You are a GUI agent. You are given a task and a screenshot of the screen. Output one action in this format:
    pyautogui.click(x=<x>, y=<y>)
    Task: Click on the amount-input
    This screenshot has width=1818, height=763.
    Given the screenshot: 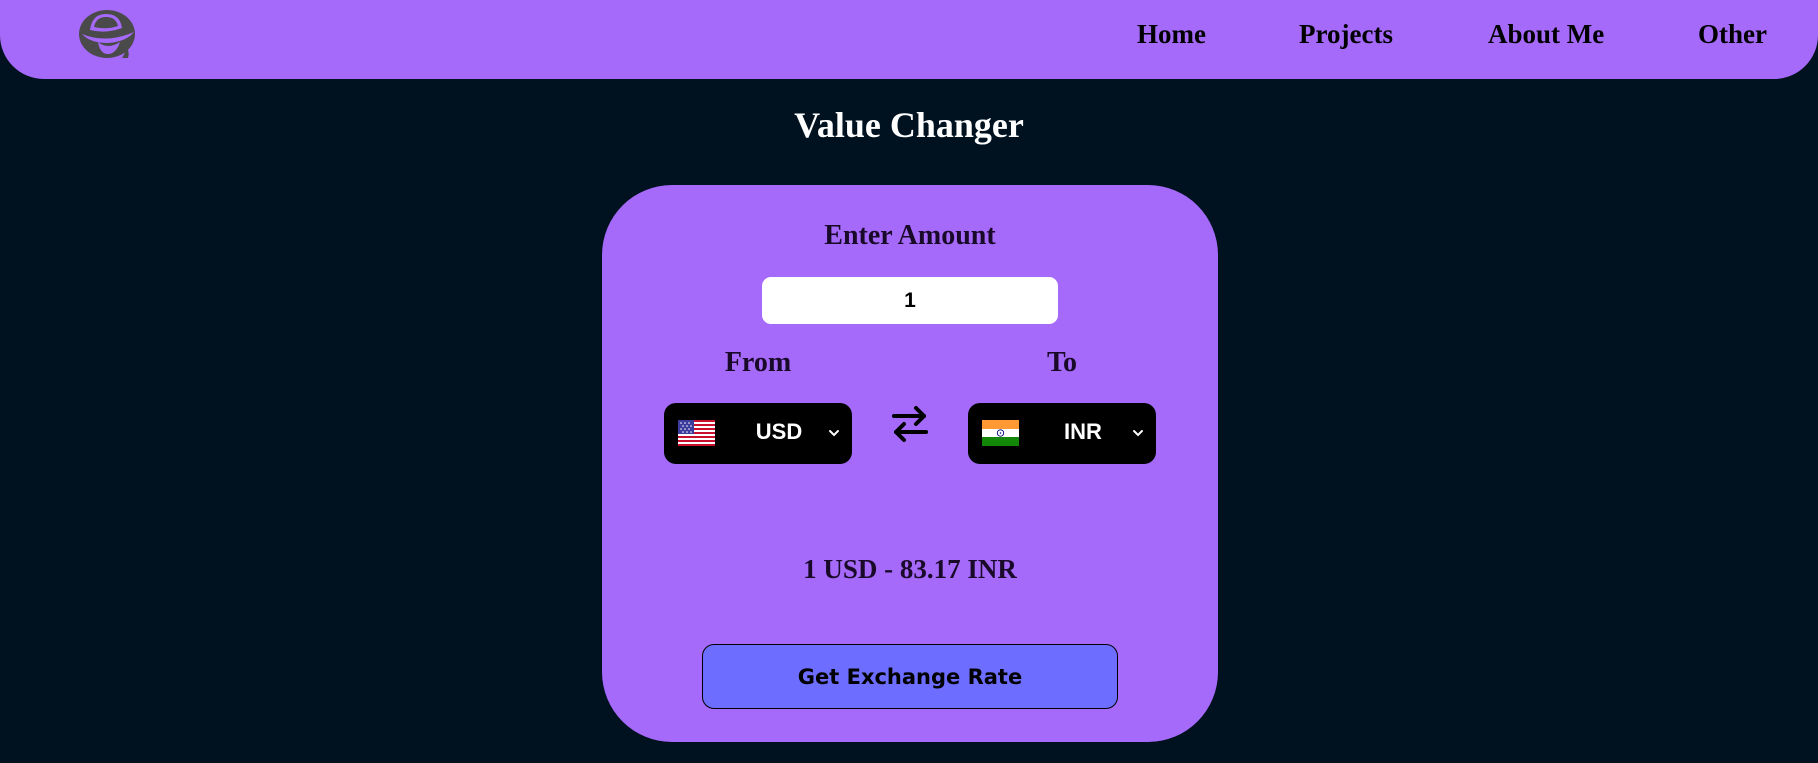 What is the action you would take?
    pyautogui.click(x=910, y=300)
    